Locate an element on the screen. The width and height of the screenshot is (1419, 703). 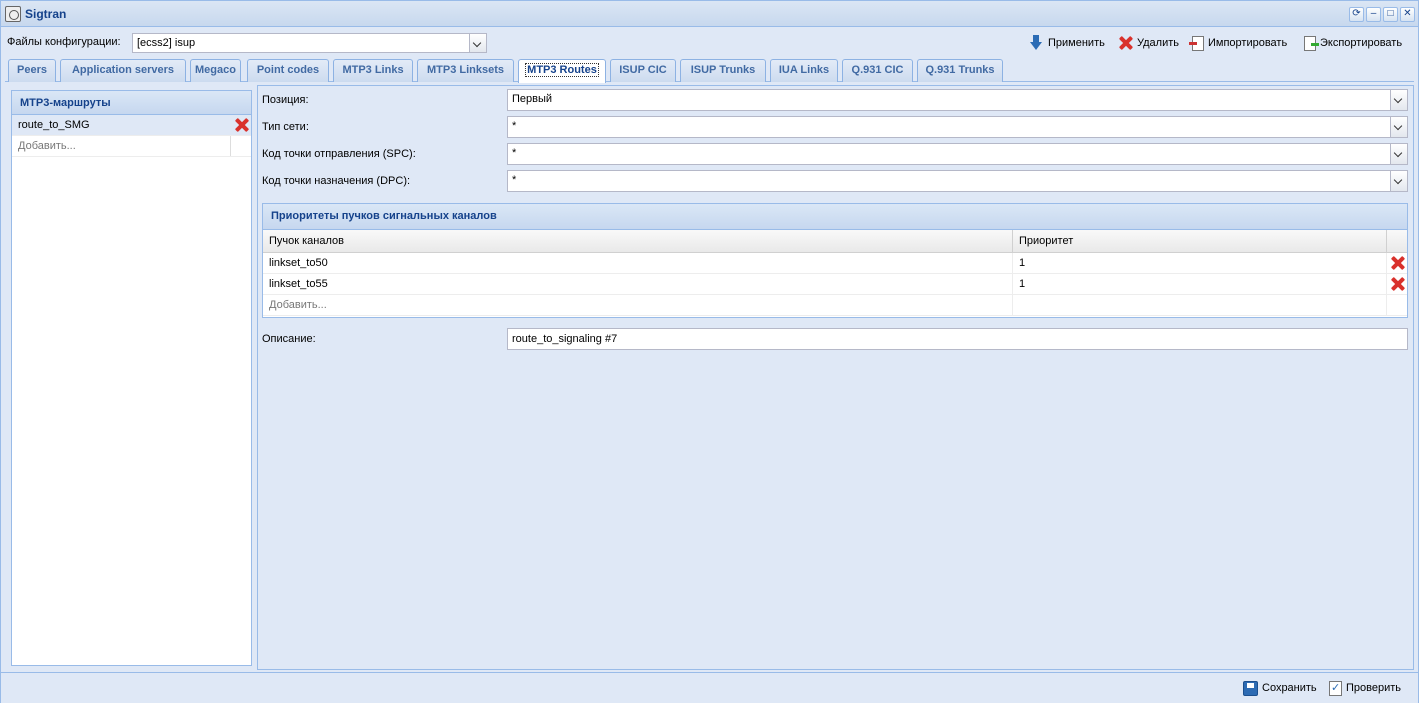
tab-point-codes: Point codes is located at coordinates (288, 70).